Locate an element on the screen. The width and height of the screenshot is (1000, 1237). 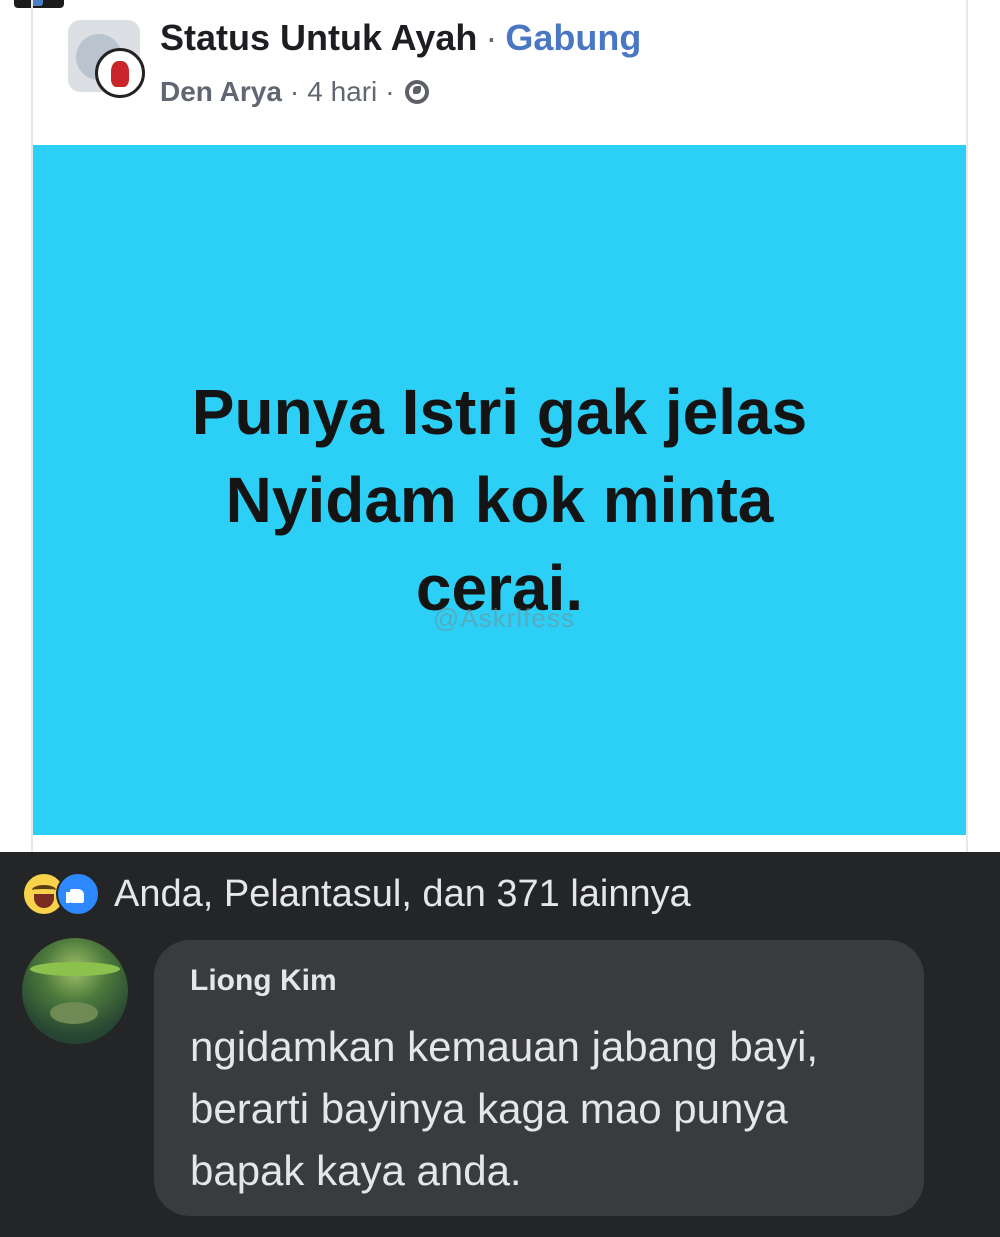
watermark-text: @Askrlfess is located at coordinates (504, 618).